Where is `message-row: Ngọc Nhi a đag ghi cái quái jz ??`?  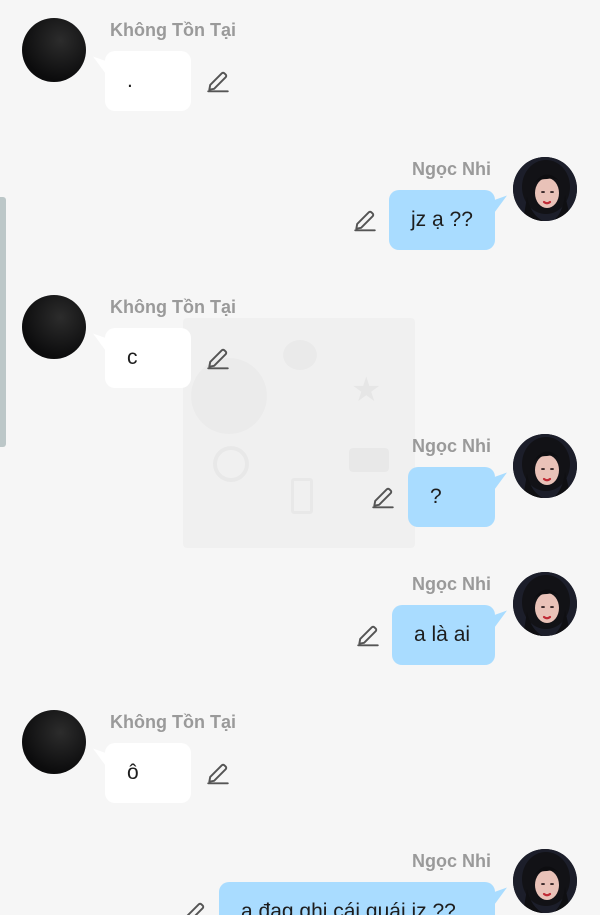 message-row: Ngọc Nhi a đag ghi cái quái jz ?? is located at coordinates (300, 882).